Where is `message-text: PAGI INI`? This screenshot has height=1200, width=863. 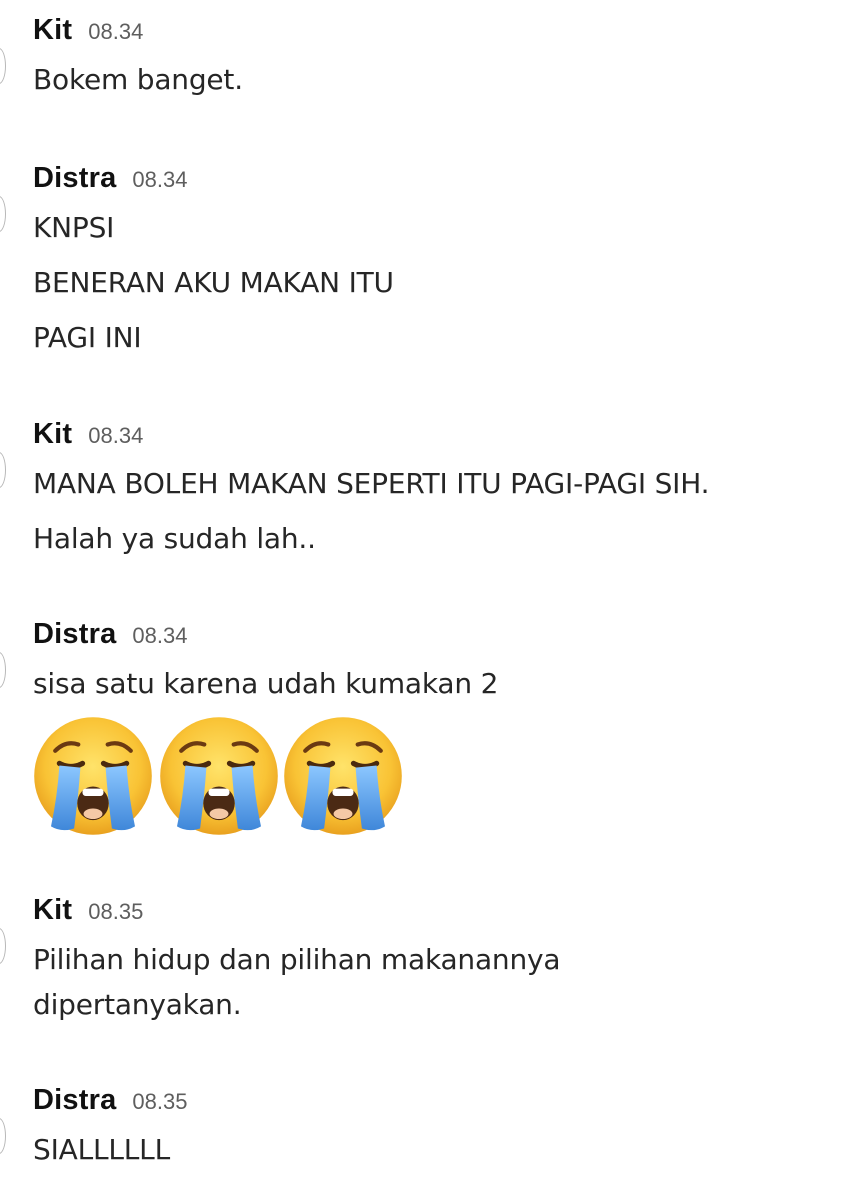 message-text: PAGI INI is located at coordinates (87, 337).